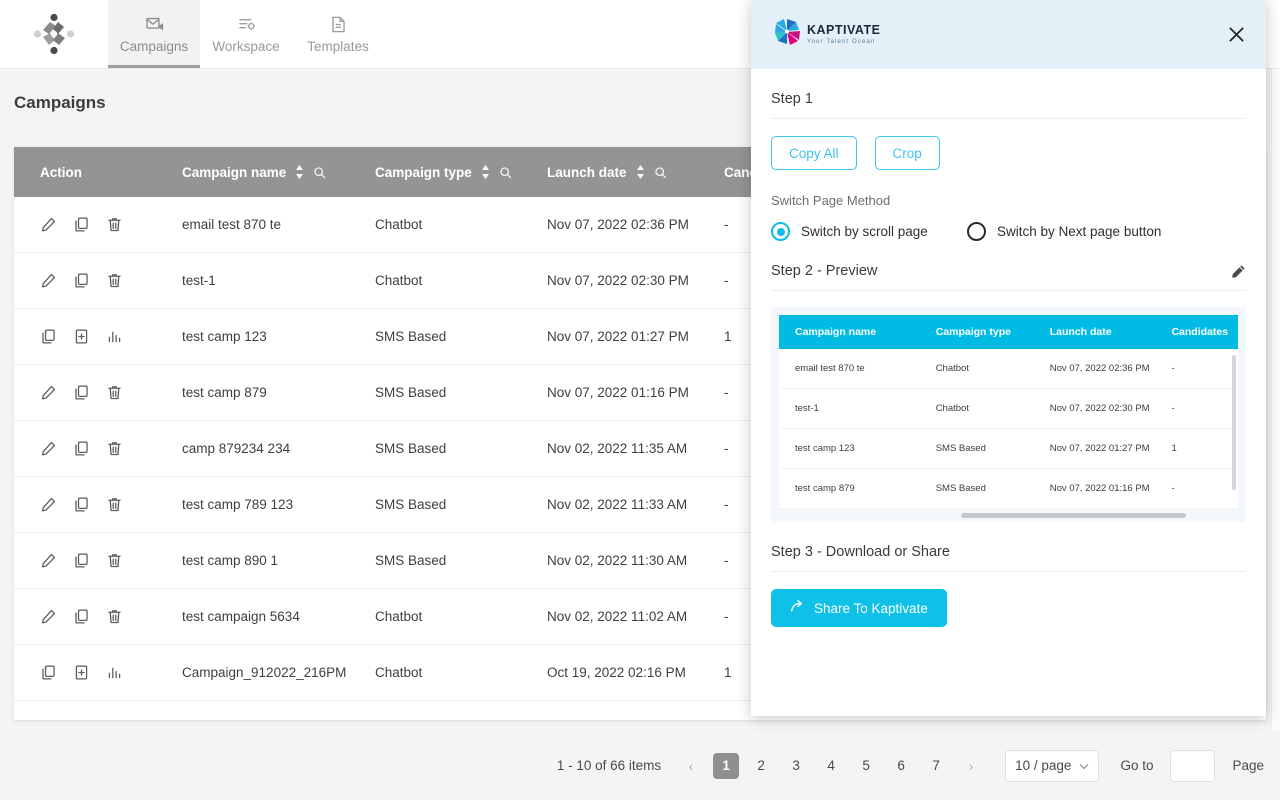 The height and width of the screenshot is (800, 1280). What do you see at coordinates (423, 172) in the screenshot?
I see `column-label: Campaign type` at bounding box center [423, 172].